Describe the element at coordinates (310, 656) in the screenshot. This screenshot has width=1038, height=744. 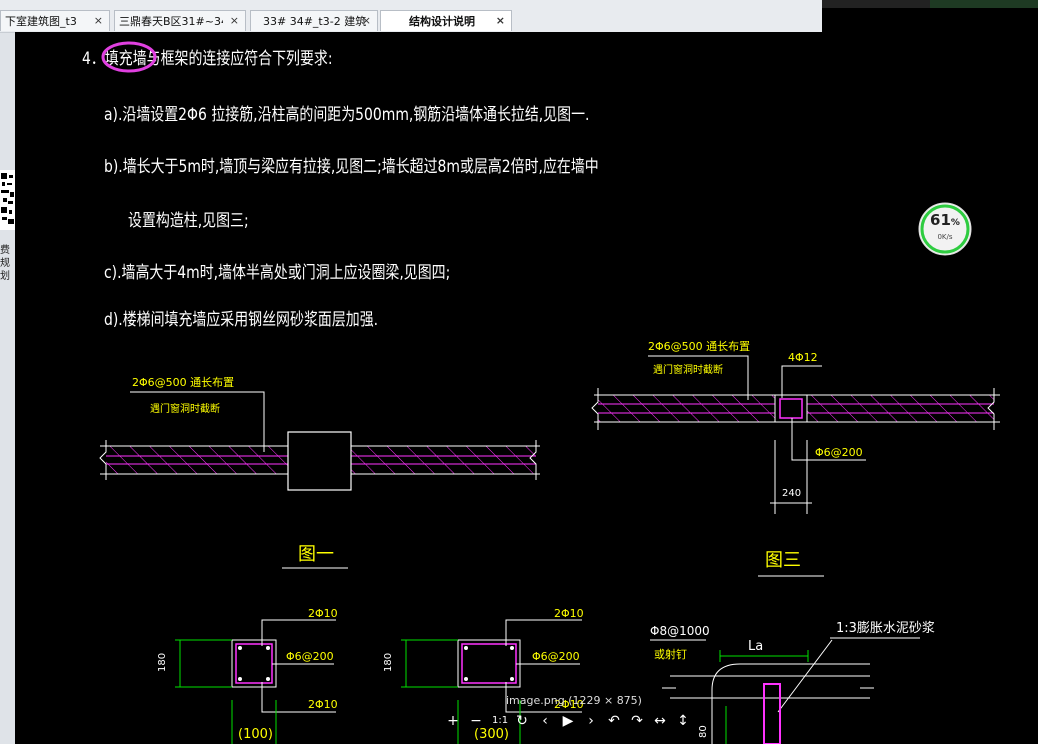
I see `s1-stirrup: Φ6@200` at that location.